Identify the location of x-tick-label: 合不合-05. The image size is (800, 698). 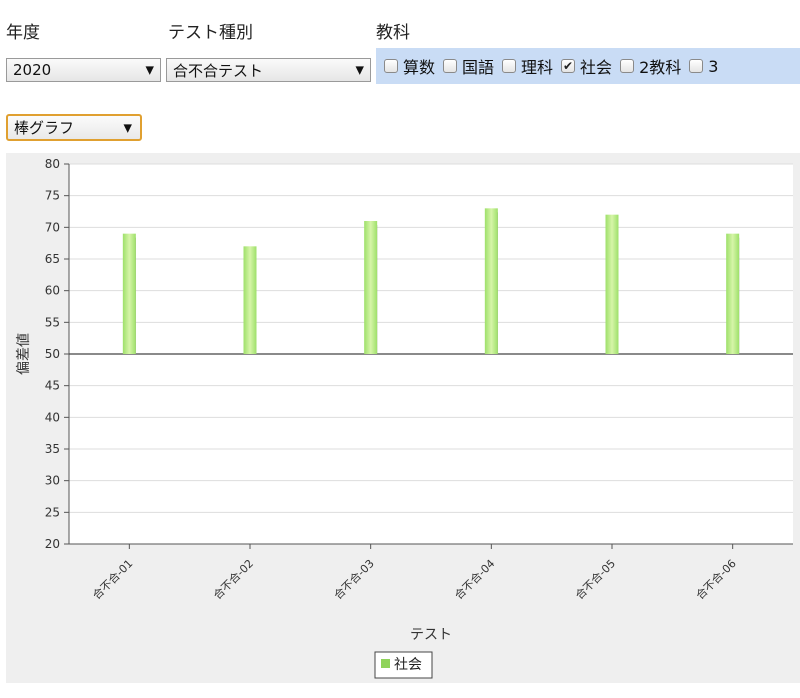
(595, 579).